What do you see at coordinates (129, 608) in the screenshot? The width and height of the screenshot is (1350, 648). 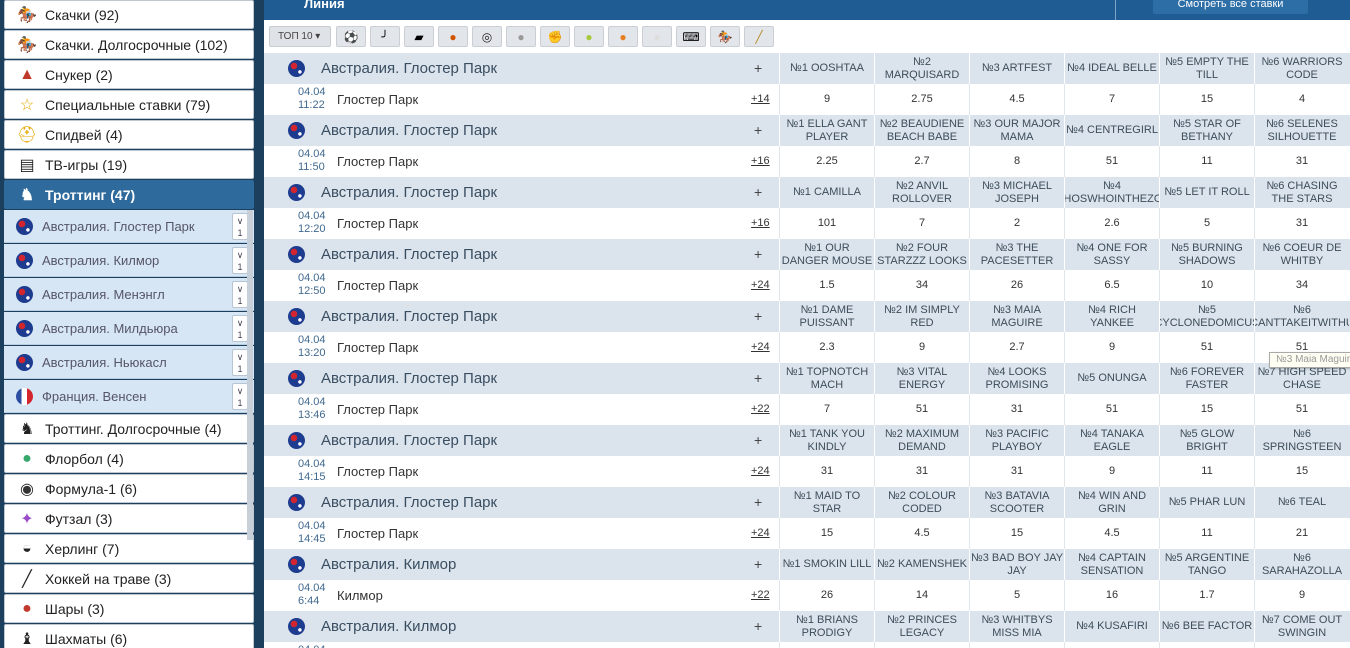 I see `sidebar-sport-item: ● Шары (3)` at bounding box center [129, 608].